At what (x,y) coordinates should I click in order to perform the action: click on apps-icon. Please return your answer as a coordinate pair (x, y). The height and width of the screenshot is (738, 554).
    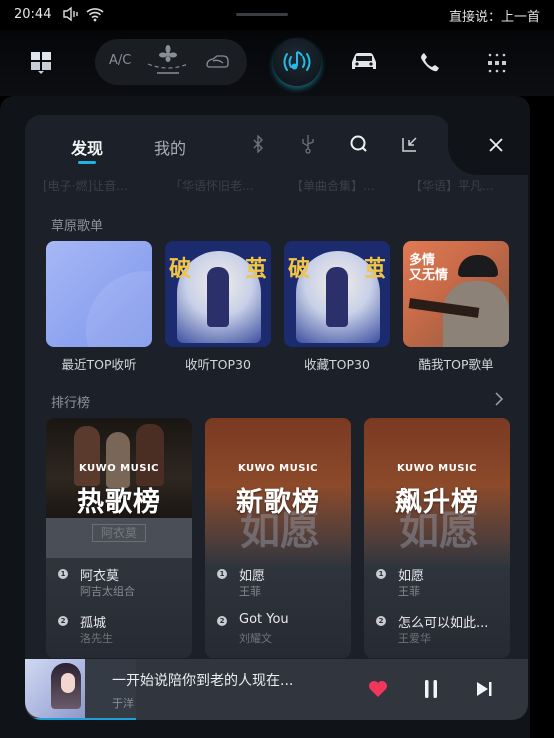
    Looking at the image, I should click on (497, 63).